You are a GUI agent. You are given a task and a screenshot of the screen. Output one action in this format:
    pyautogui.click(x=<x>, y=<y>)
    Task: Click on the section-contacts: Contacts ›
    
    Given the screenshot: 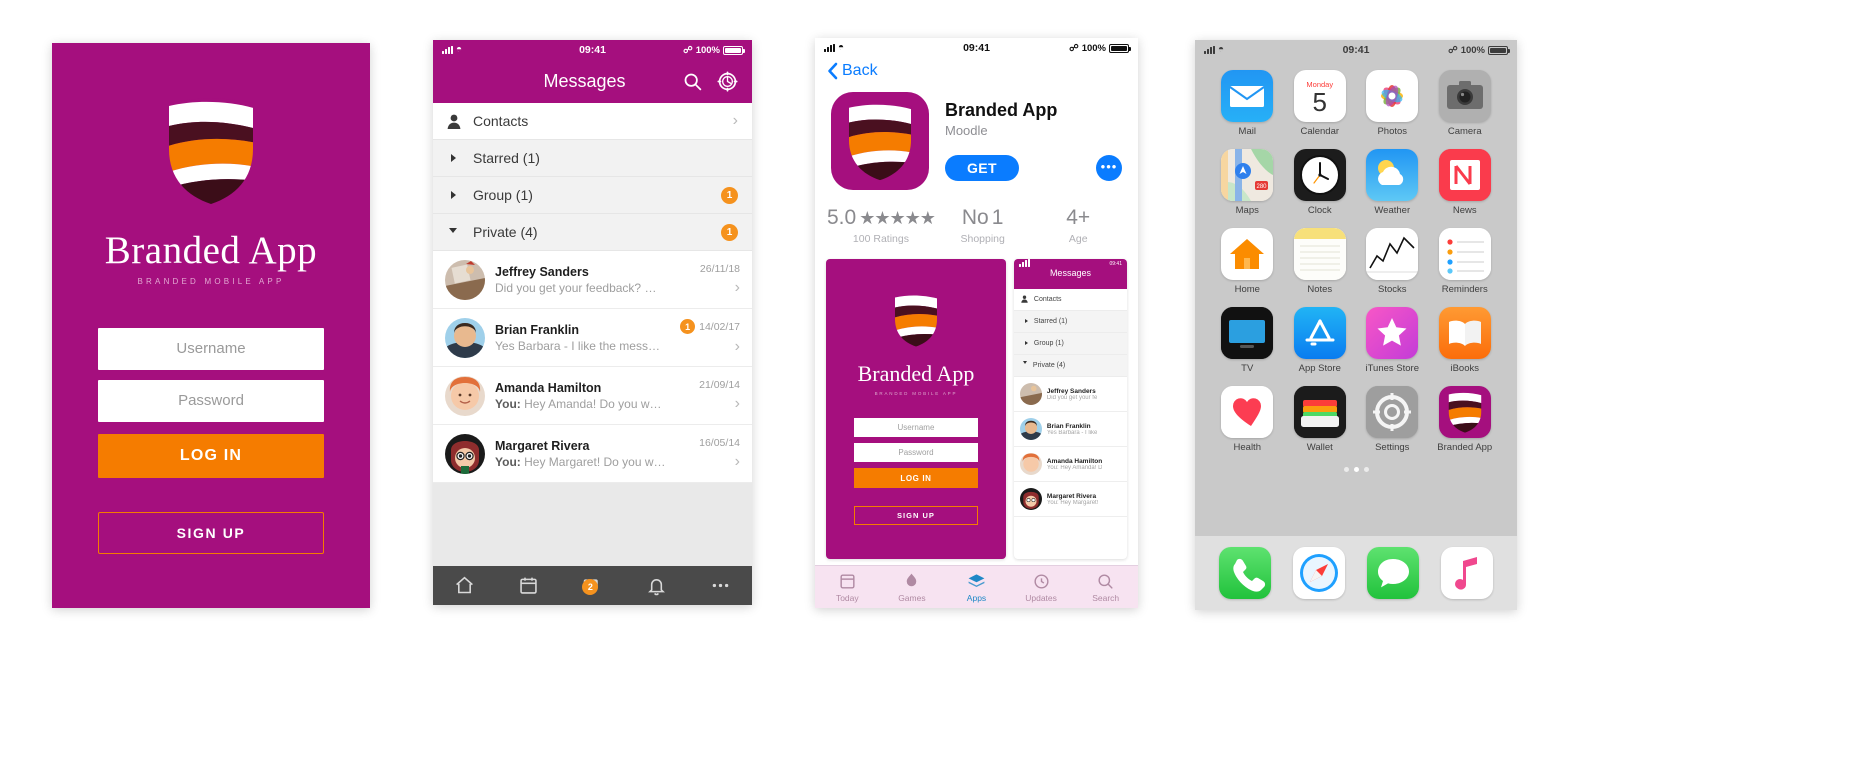 What is the action you would take?
    pyautogui.click(x=592, y=121)
    